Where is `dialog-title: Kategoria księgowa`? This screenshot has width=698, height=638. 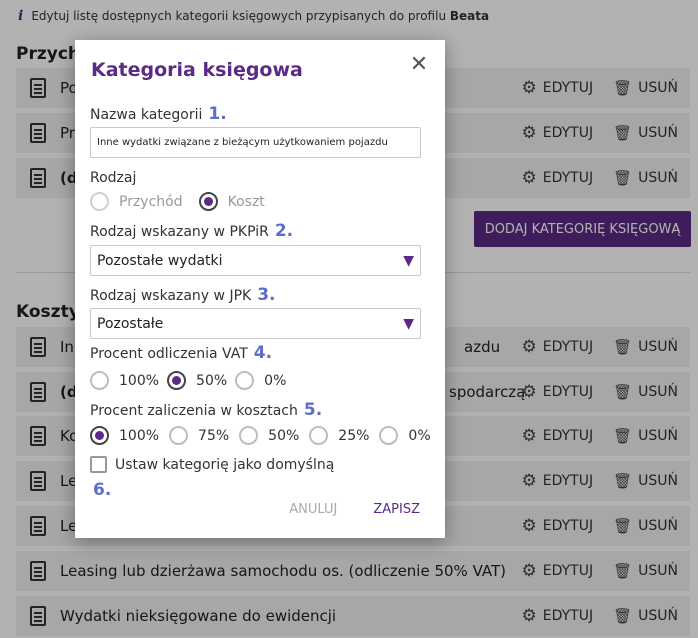
dialog-title: Kategoria księgowa is located at coordinates (197, 70).